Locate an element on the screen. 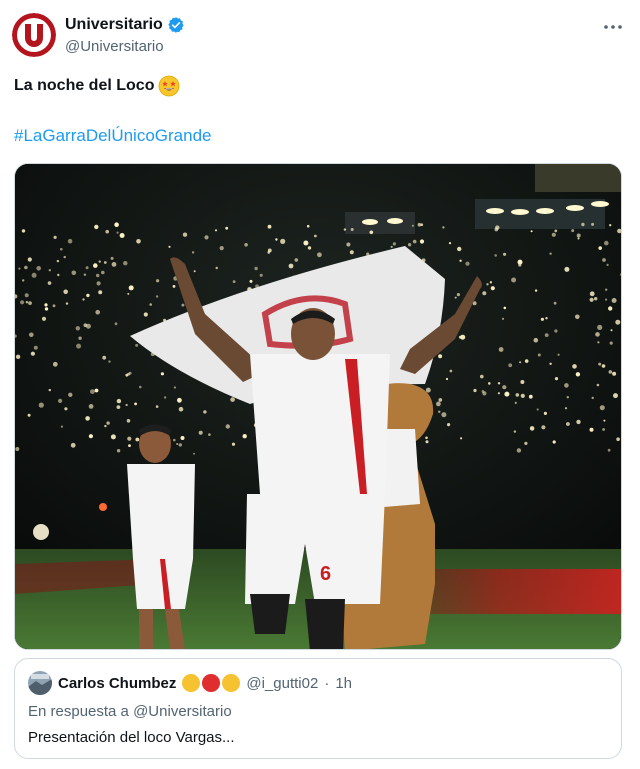  reply-prefix: En respuesta a is located at coordinates (78, 711).